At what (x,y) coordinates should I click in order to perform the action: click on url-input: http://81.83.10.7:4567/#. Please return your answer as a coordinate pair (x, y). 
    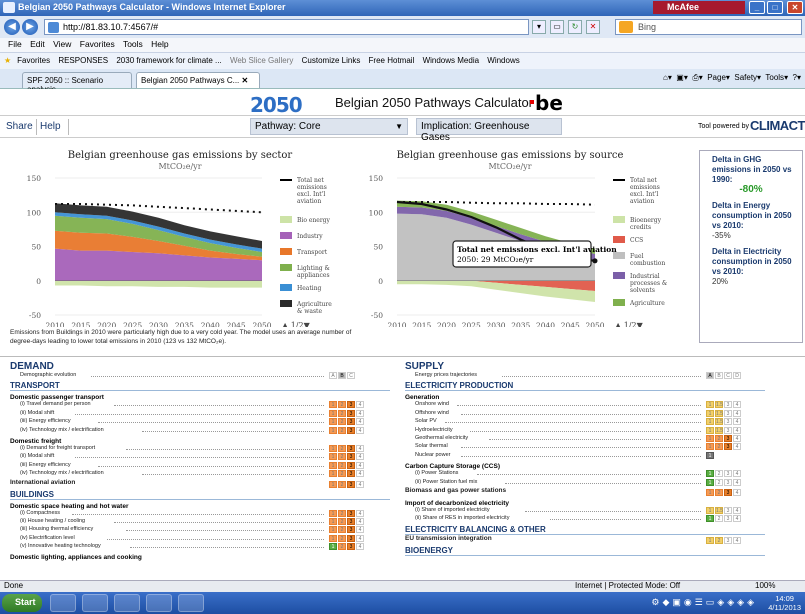
    Looking at the image, I should click on (286, 27).